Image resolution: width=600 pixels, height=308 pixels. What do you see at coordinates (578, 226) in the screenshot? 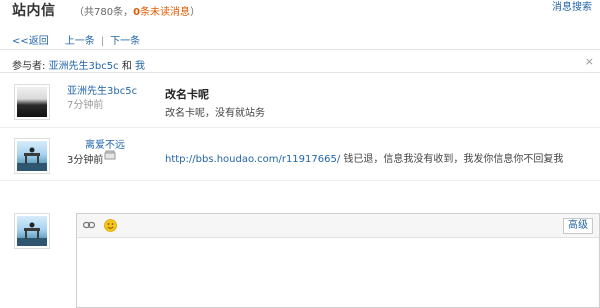
I see `advanced-button: 高级` at bounding box center [578, 226].